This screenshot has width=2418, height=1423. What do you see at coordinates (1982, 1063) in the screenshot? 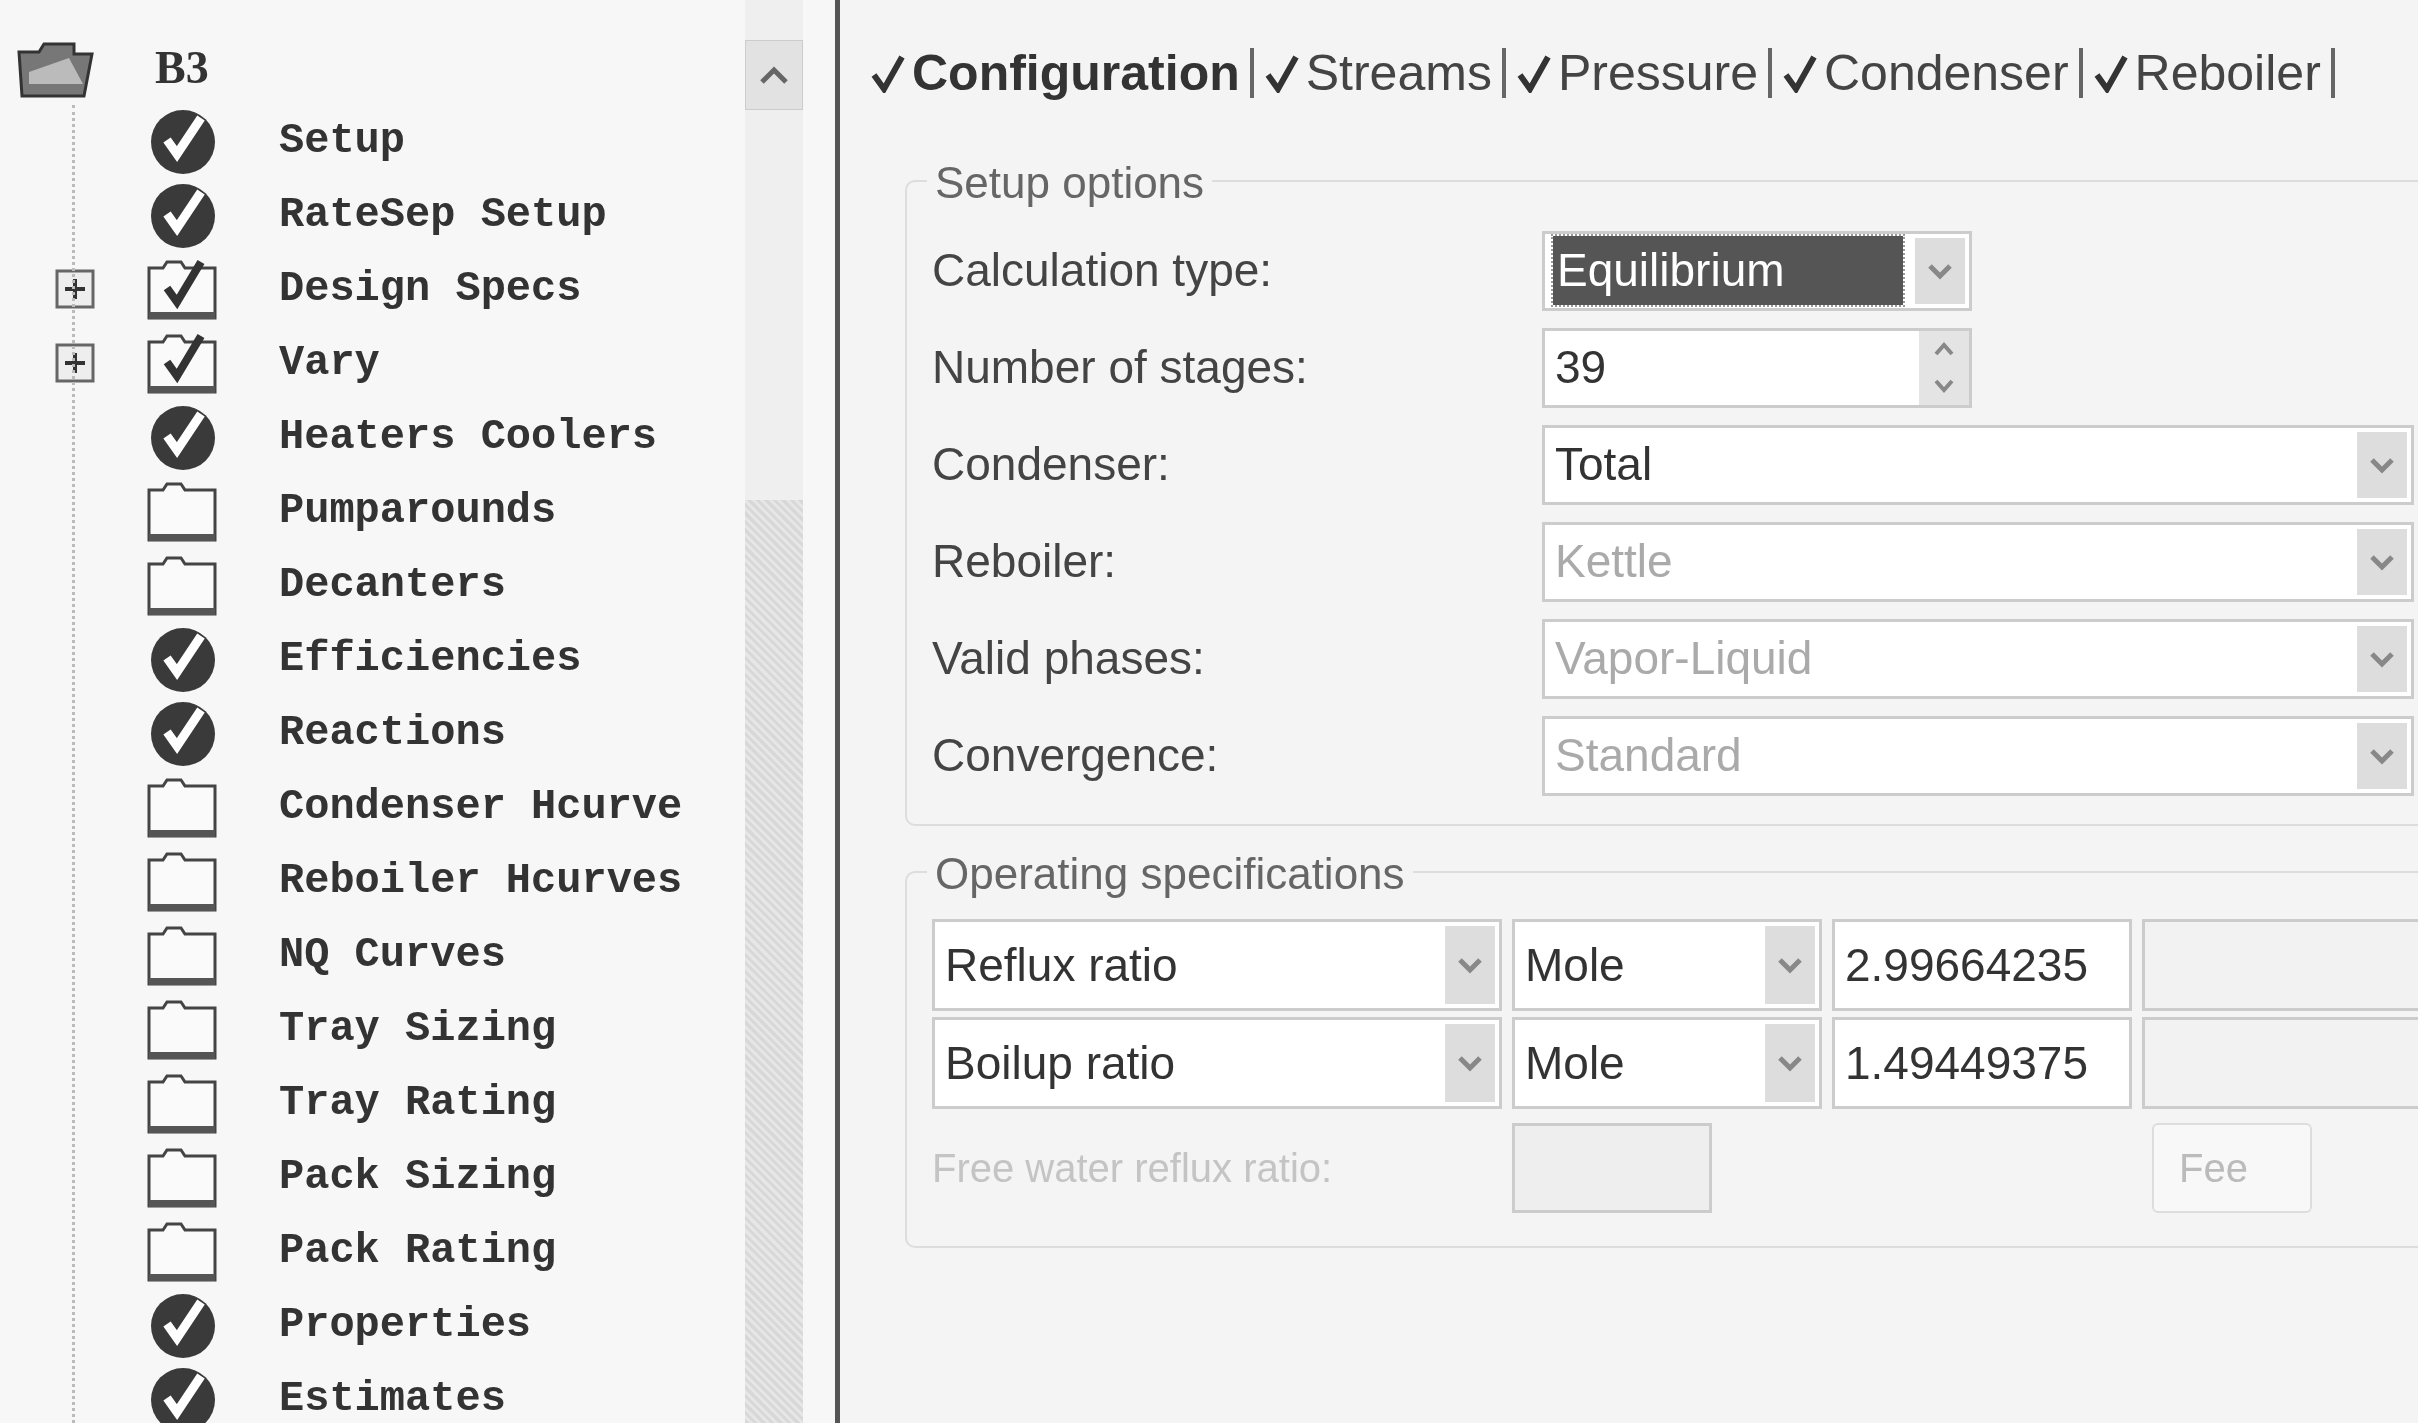
I see `input-field: 1.49449375` at bounding box center [1982, 1063].